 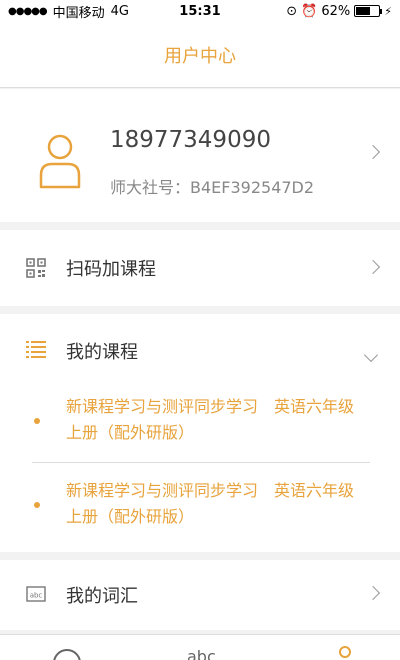 What do you see at coordinates (190, 140) in the screenshot?
I see `user-phone: 18977349090` at bounding box center [190, 140].